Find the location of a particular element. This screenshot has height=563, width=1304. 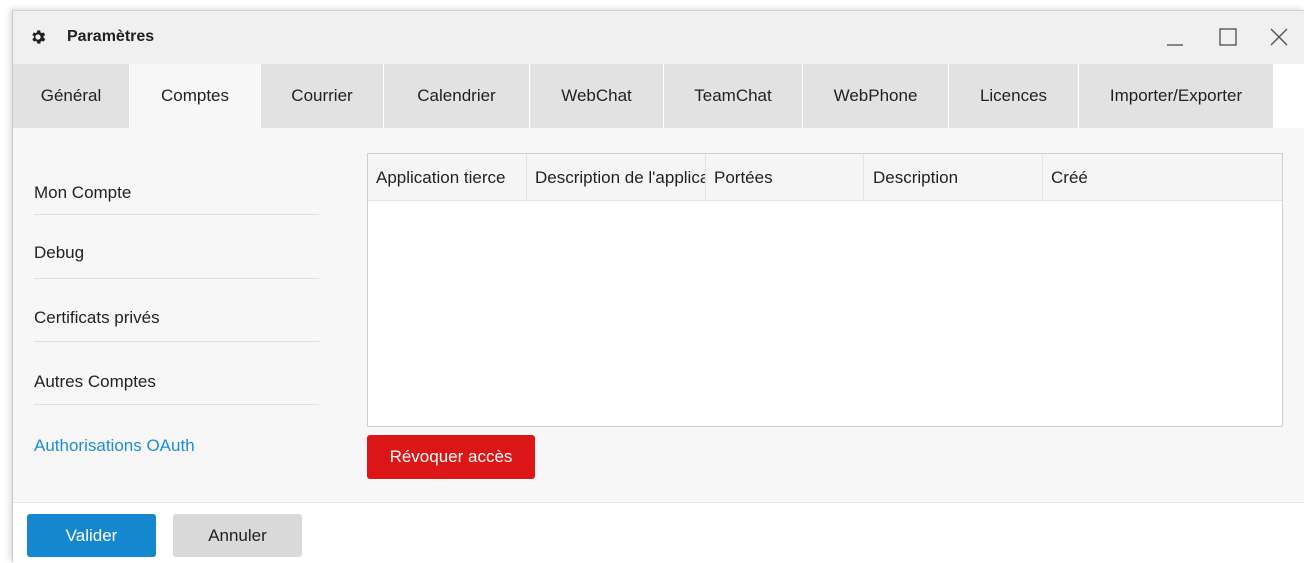

tab-calendrier: Calendrier is located at coordinates (457, 96).